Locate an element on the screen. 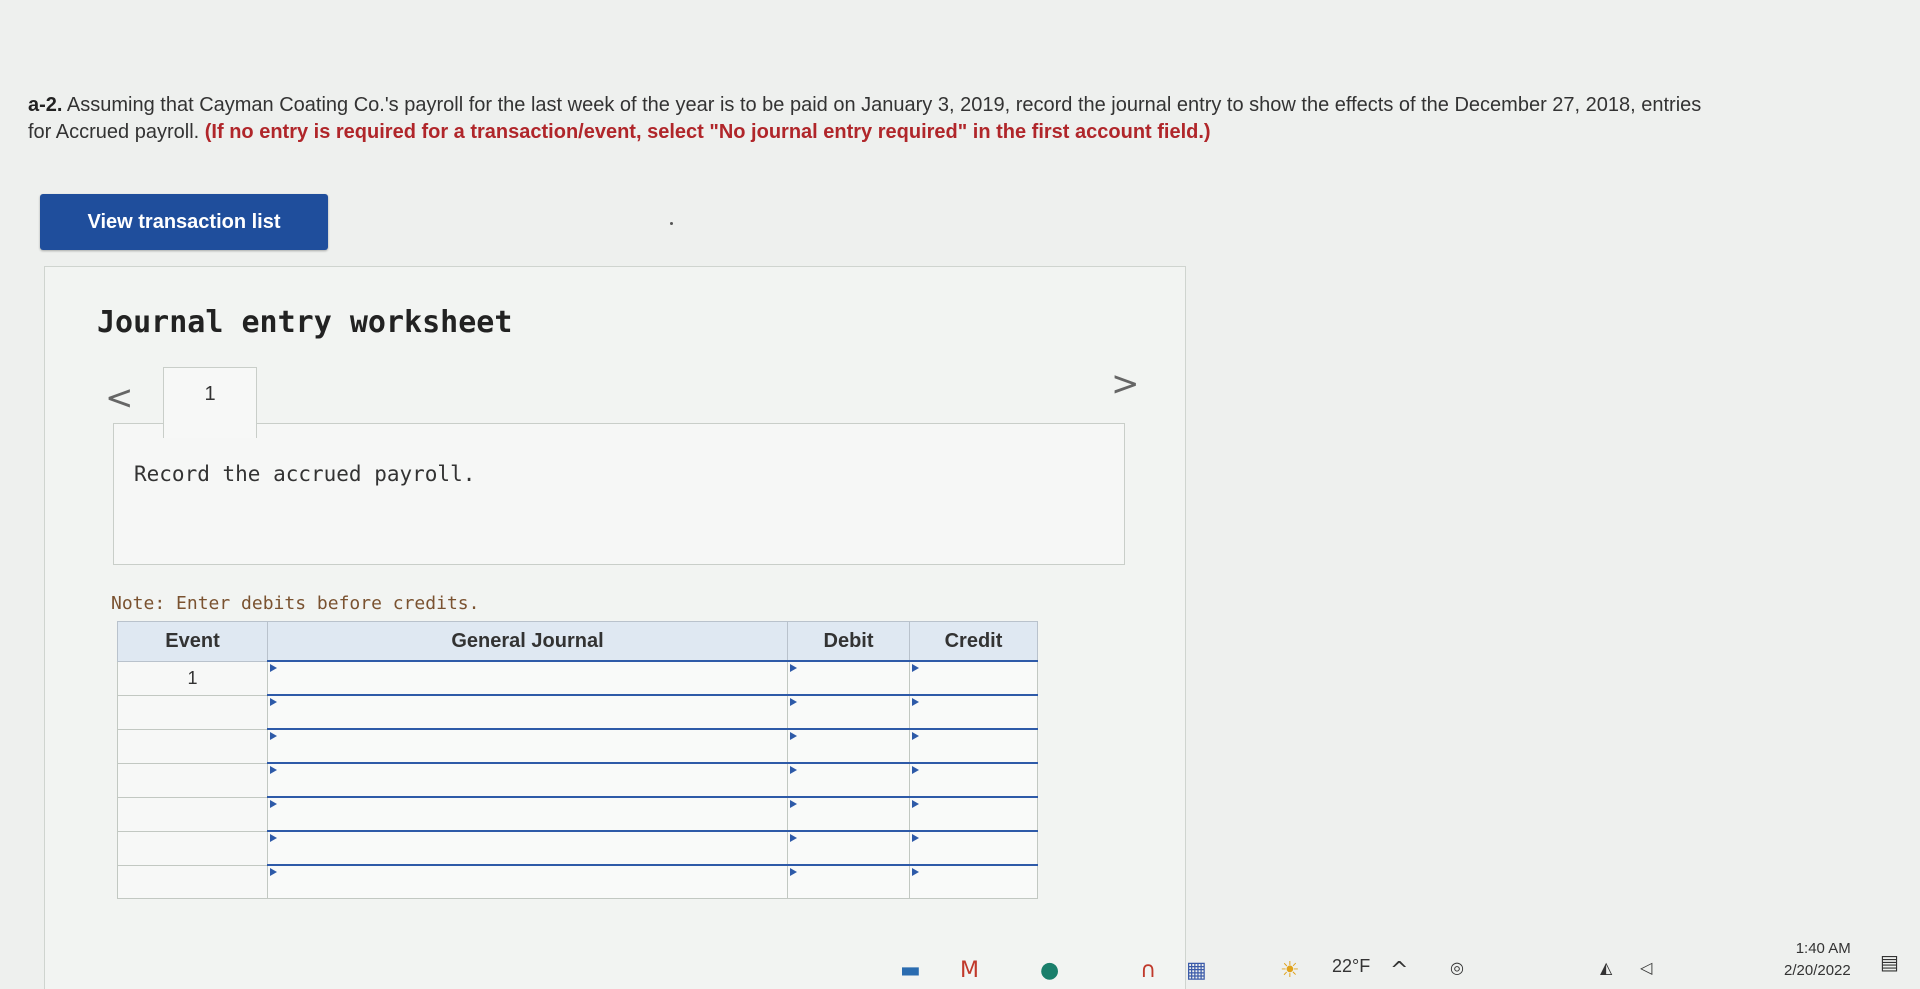  transaction-description-box: Record the accrued payroll. is located at coordinates (619, 494).